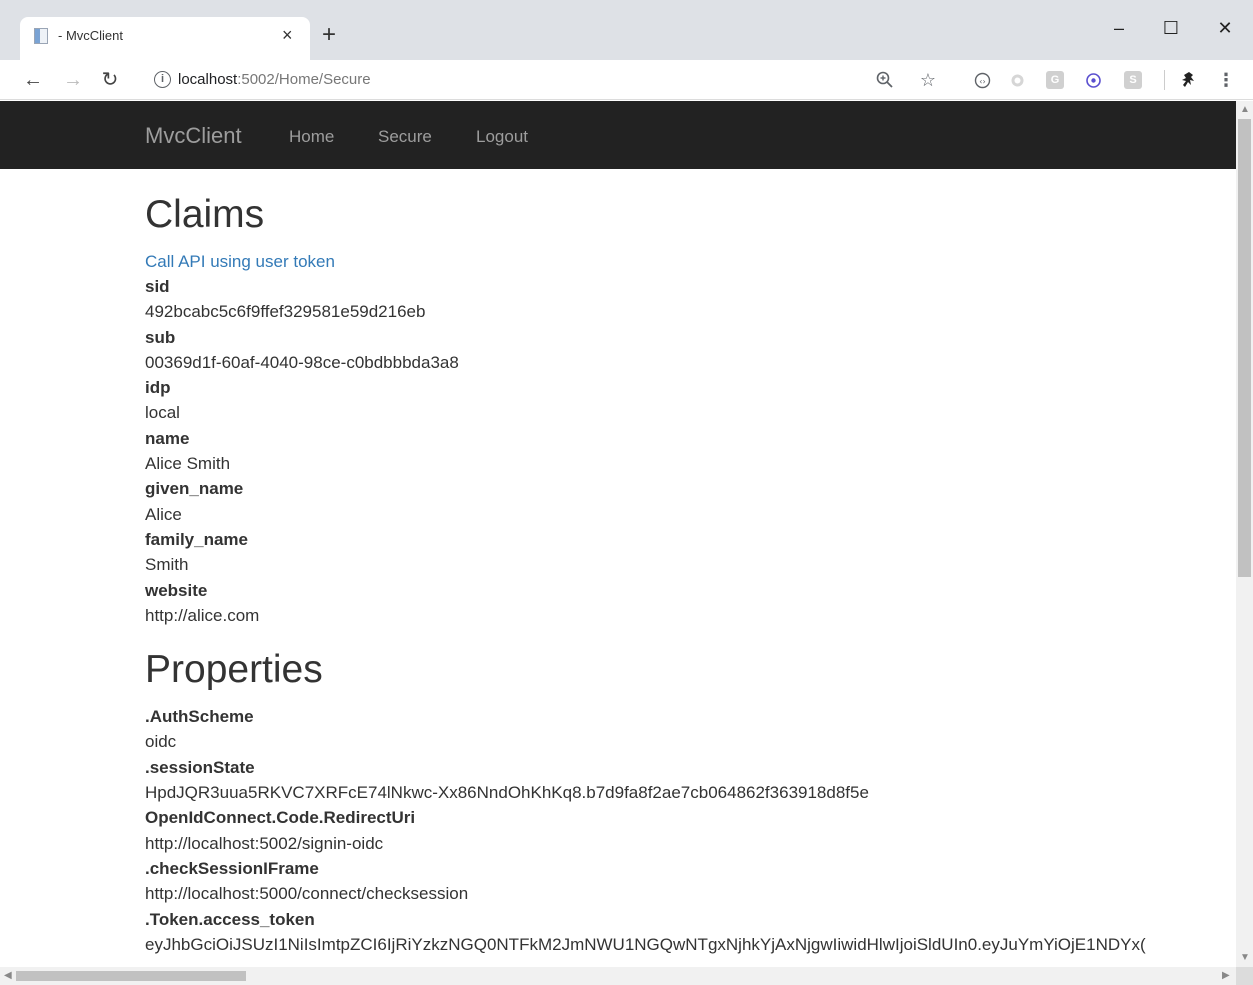 This screenshot has height=985, width=1253. What do you see at coordinates (161, 742) in the screenshot?
I see `property-value: oidc` at bounding box center [161, 742].